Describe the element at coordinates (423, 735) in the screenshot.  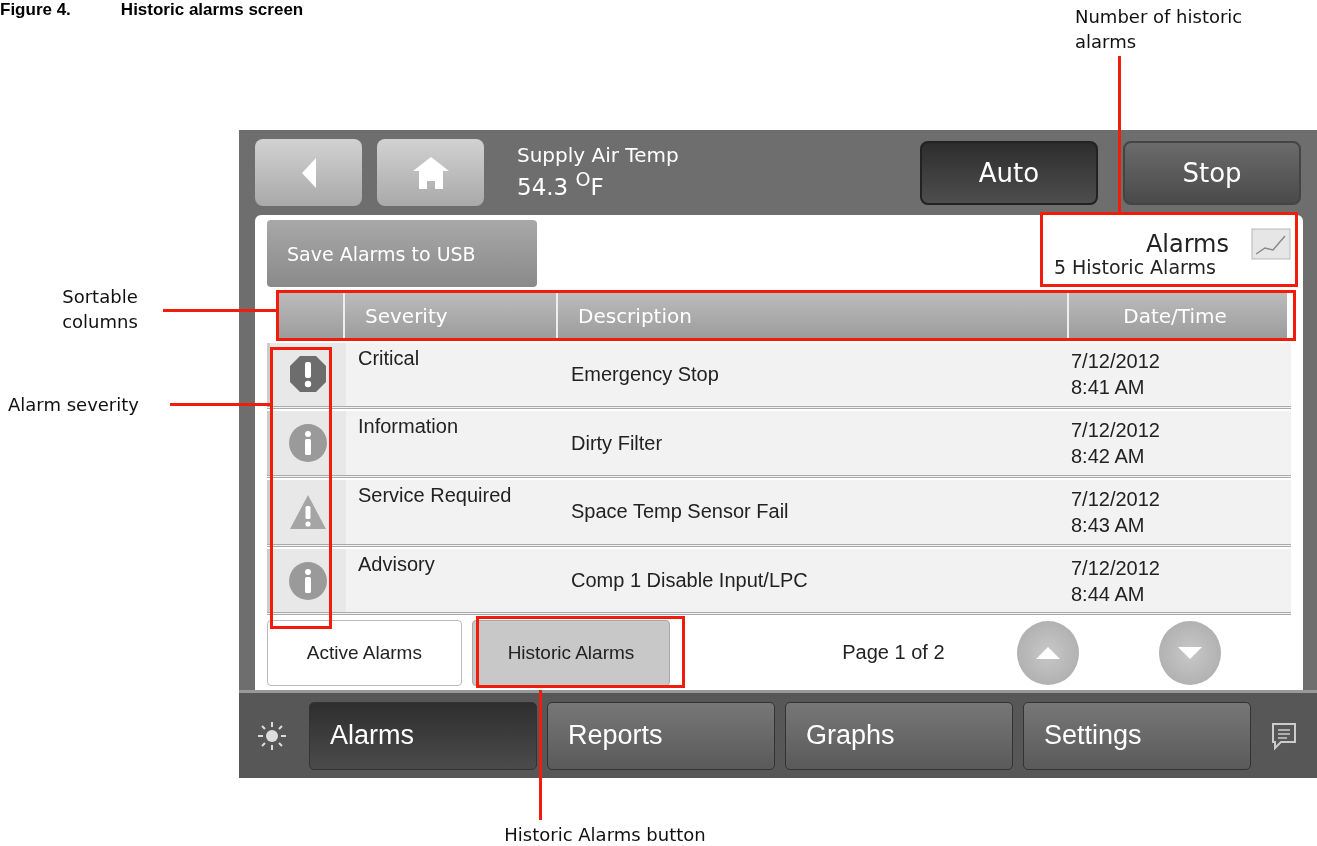
I see `nav-tab: Alarms` at that location.